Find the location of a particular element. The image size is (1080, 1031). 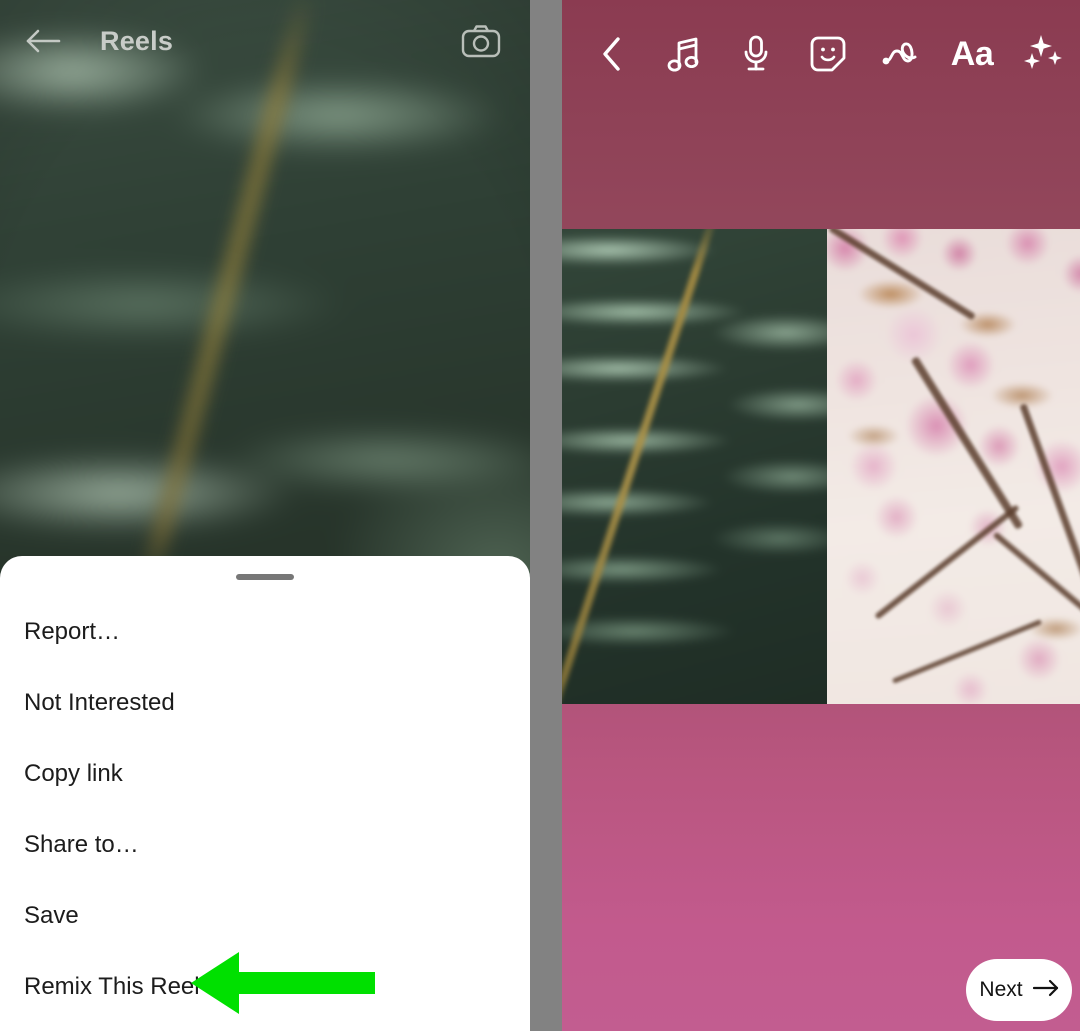

blossom-photo is located at coordinates (953, 466).